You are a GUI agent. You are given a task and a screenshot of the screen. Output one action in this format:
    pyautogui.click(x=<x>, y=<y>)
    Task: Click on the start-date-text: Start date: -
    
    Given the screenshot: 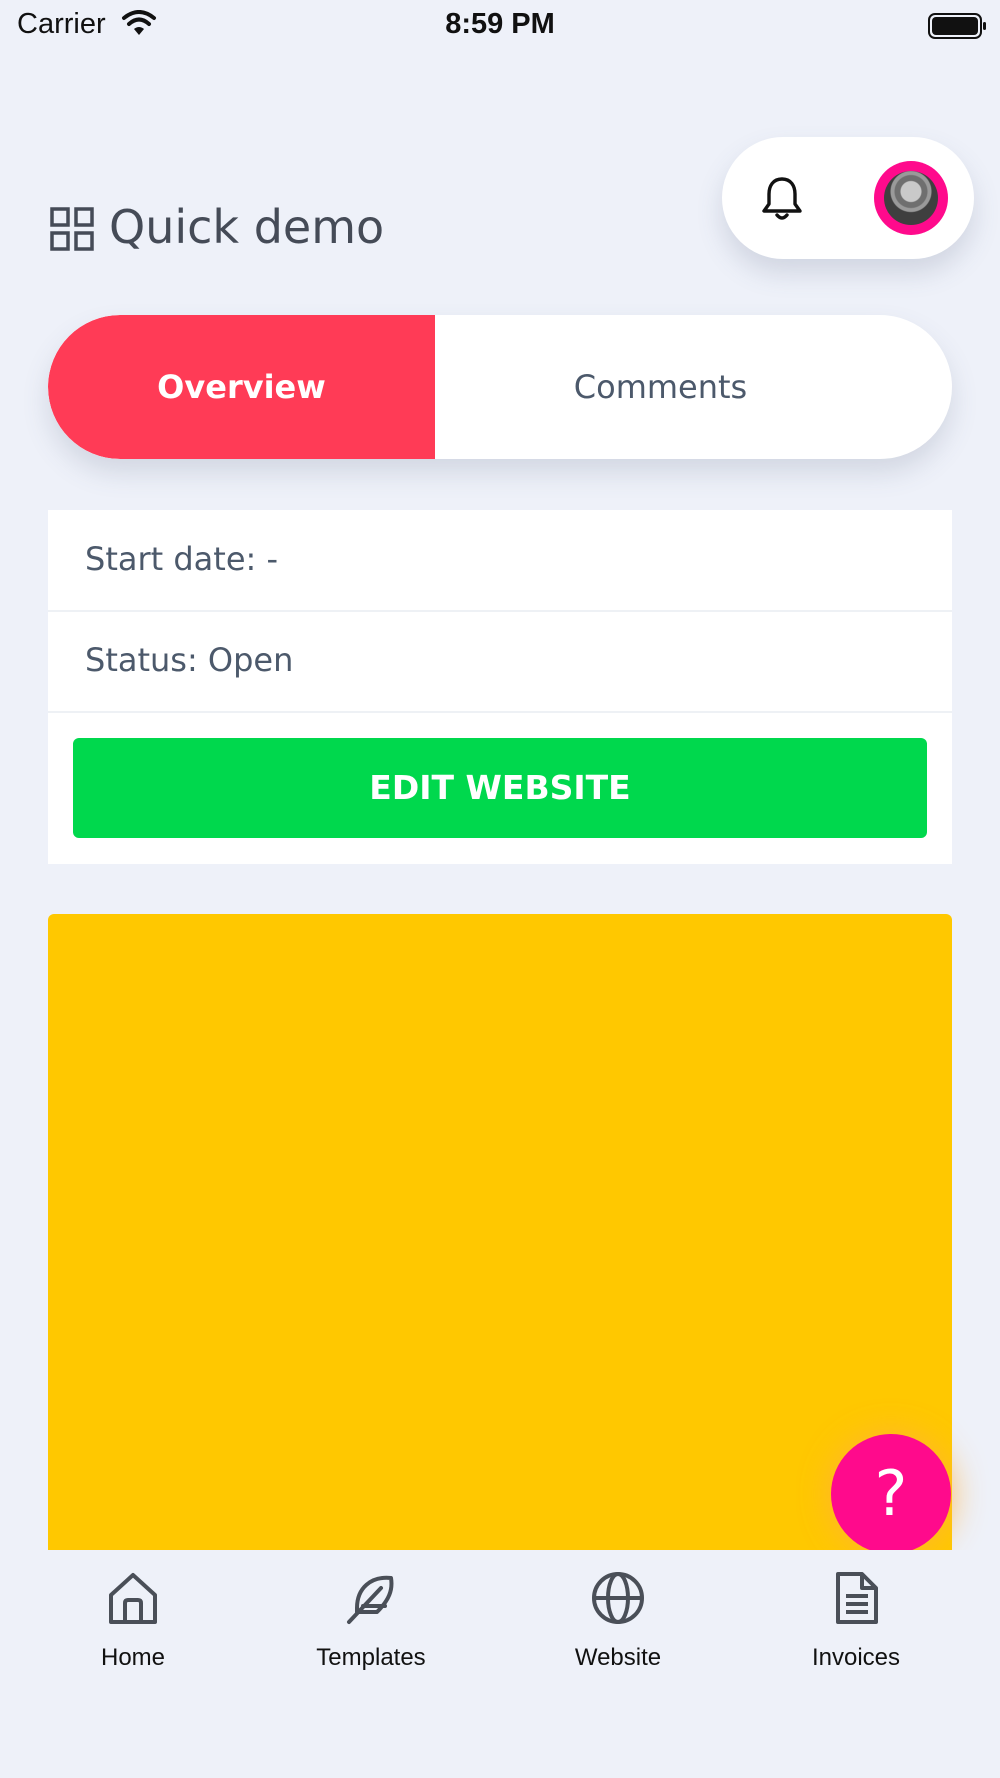 What is the action you would take?
    pyautogui.click(x=181, y=559)
    